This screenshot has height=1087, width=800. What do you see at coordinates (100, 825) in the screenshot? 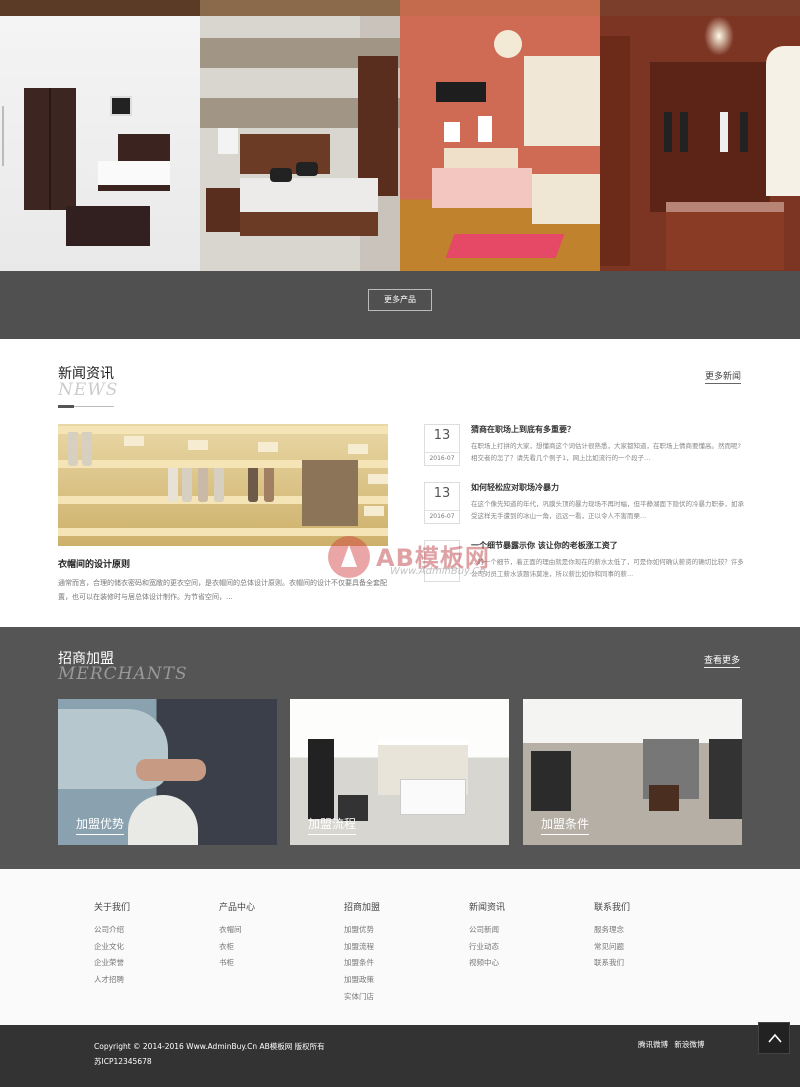
I see `merchant-card-label: 加盟优势` at bounding box center [100, 825].